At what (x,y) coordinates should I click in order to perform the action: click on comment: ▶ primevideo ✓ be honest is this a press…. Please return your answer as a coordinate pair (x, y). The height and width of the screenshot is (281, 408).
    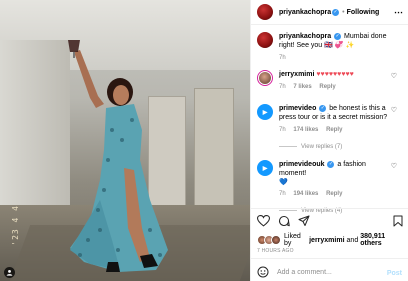
    Looking at the image, I should click on (330, 128).